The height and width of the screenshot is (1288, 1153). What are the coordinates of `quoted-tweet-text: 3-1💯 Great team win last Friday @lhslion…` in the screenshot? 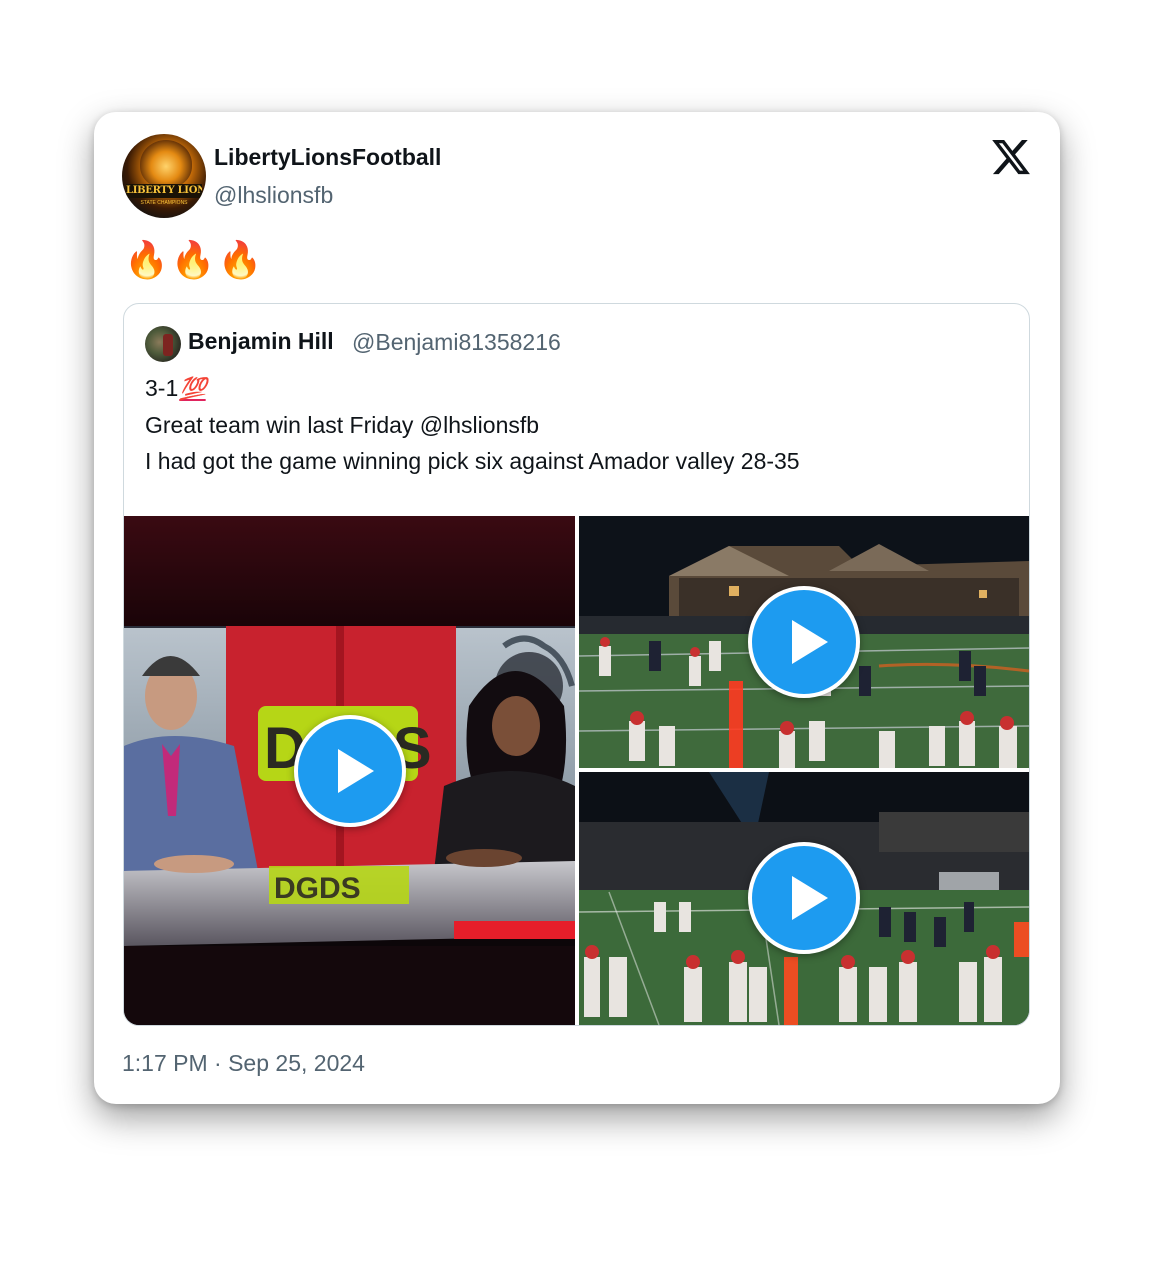 It's located at (575, 424).